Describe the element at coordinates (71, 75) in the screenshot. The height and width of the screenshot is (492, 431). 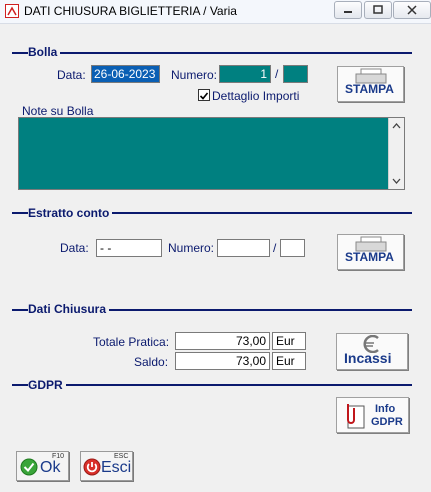
I see `bolla-date-label: Data:` at that location.